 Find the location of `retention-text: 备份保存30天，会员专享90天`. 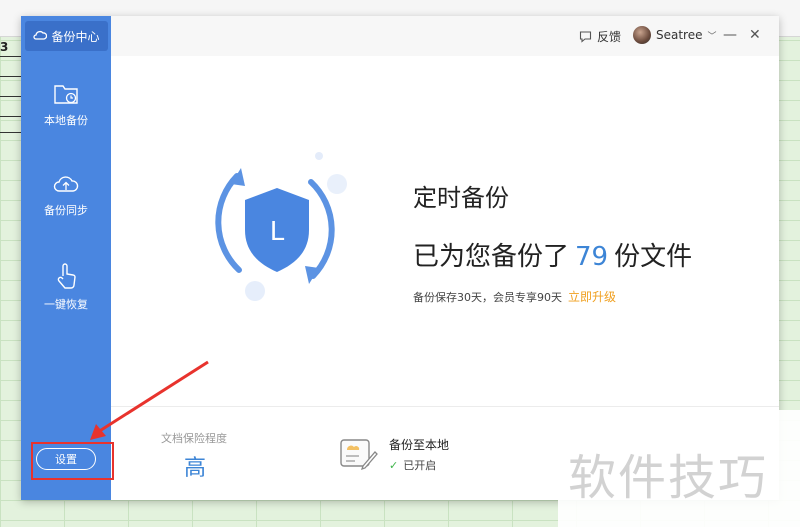

retention-text: 备份保存30天，会员专享90天 is located at coordinates (487, 297).